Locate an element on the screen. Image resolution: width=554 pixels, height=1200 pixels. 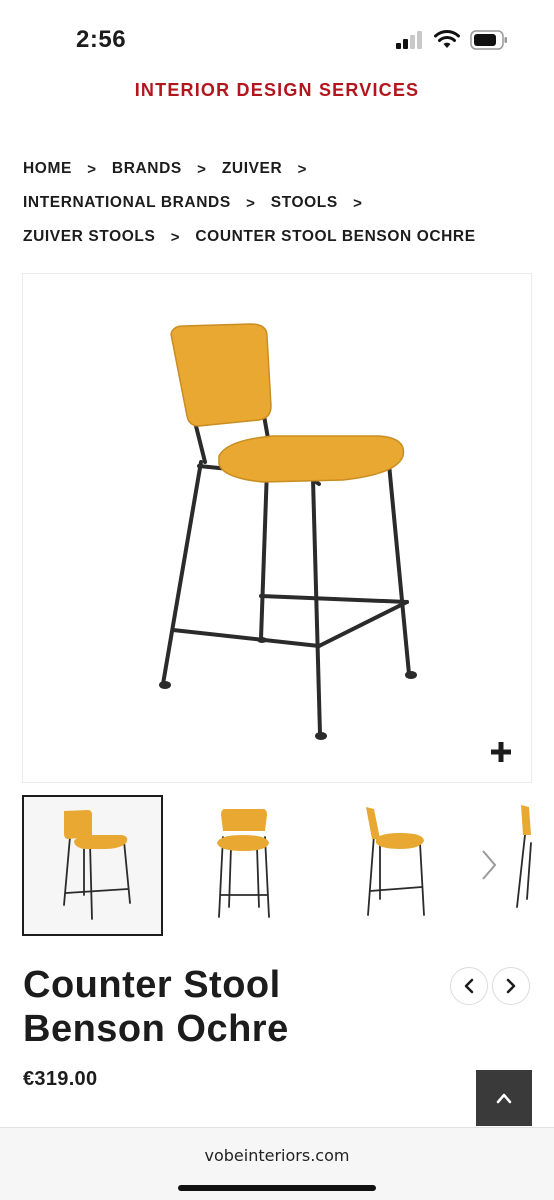
product-title: Counter Stool Benson Ochre is located at coordinates (223, 1007).